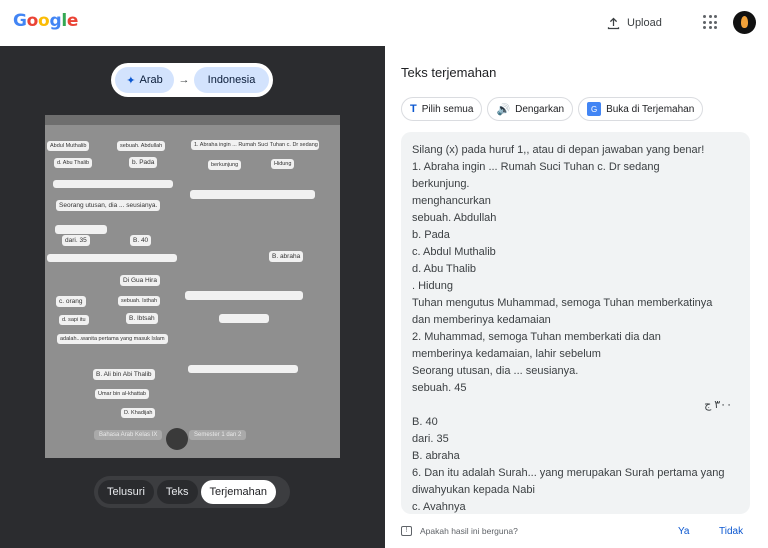 This screenshot has width=768, height=548. I want to click on doc-chip: sebuah. Isthah, so click(139, 301).